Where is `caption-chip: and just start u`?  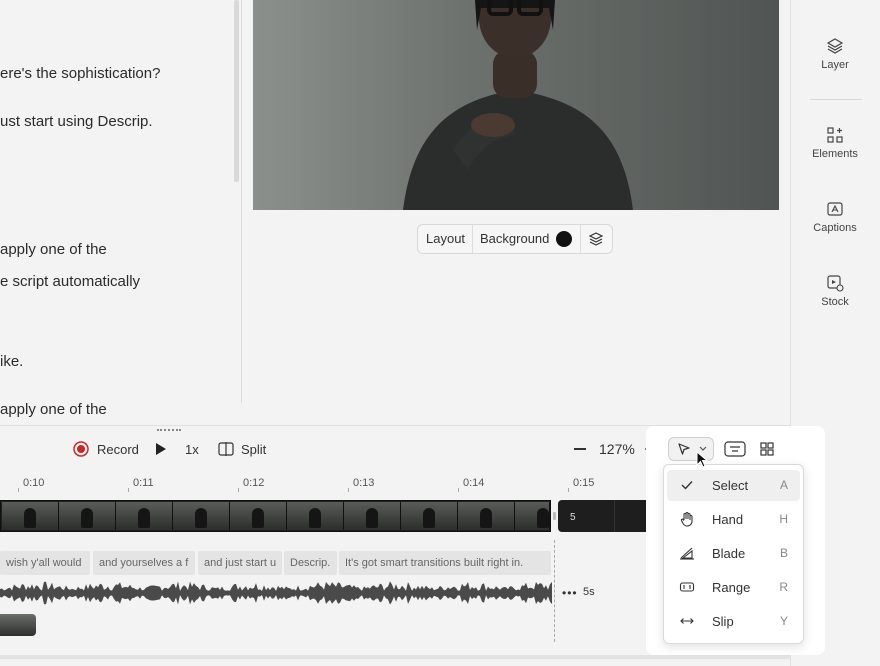 caption-chip: and just start u is located at coordinates (240, 563).